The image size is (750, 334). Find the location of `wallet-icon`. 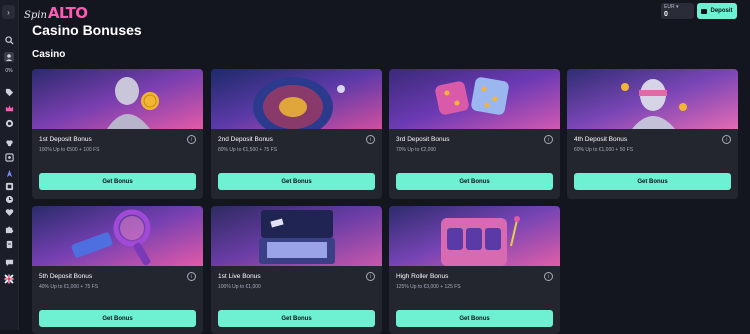

wallet-icon is located at coordinates (704, 11).